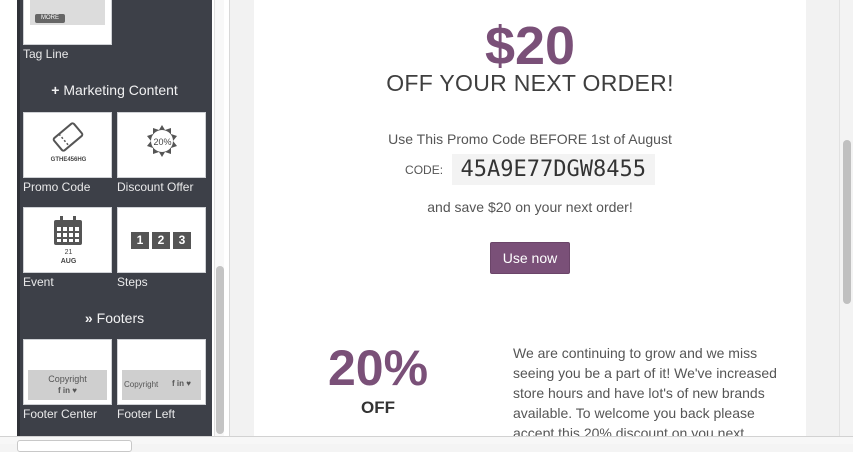 Image resolution: width=853 pixels, height=452 pixels. I want to click on step-2: 2, so click(161, 240).